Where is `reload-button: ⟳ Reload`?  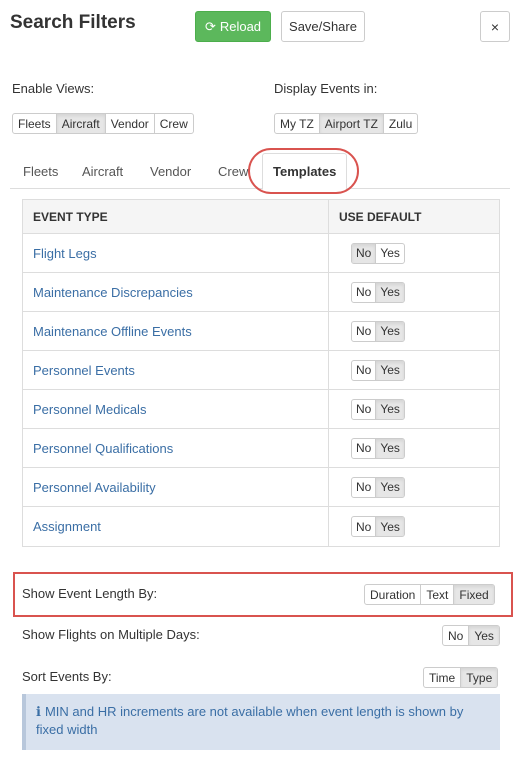
reload-button: ⟳ Reload is located at coordinates (233, 26).